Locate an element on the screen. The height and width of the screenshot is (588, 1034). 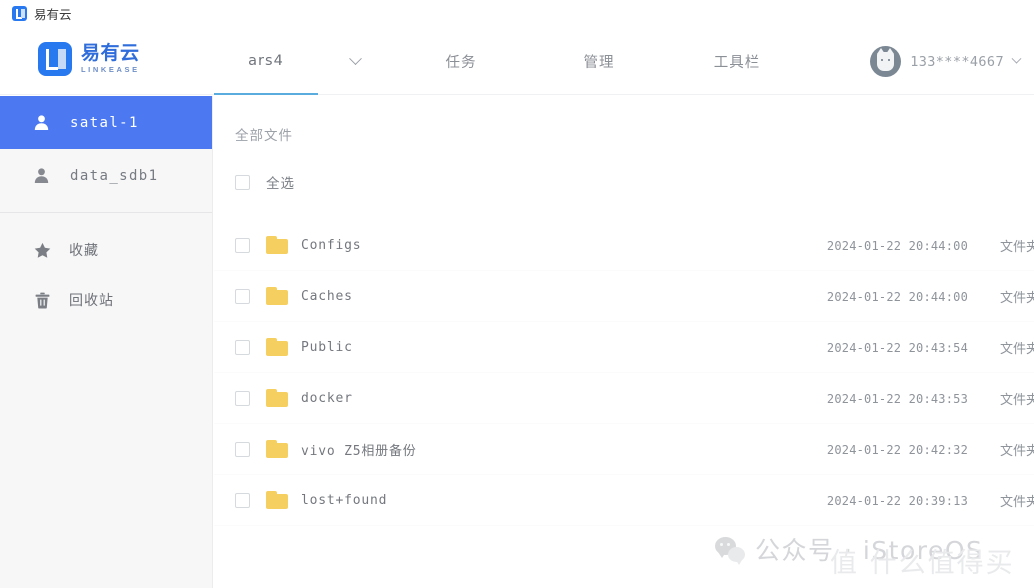
row-meta: 2024-01-22 20:43:53 文件夹 is located at coordinates (930, 398).